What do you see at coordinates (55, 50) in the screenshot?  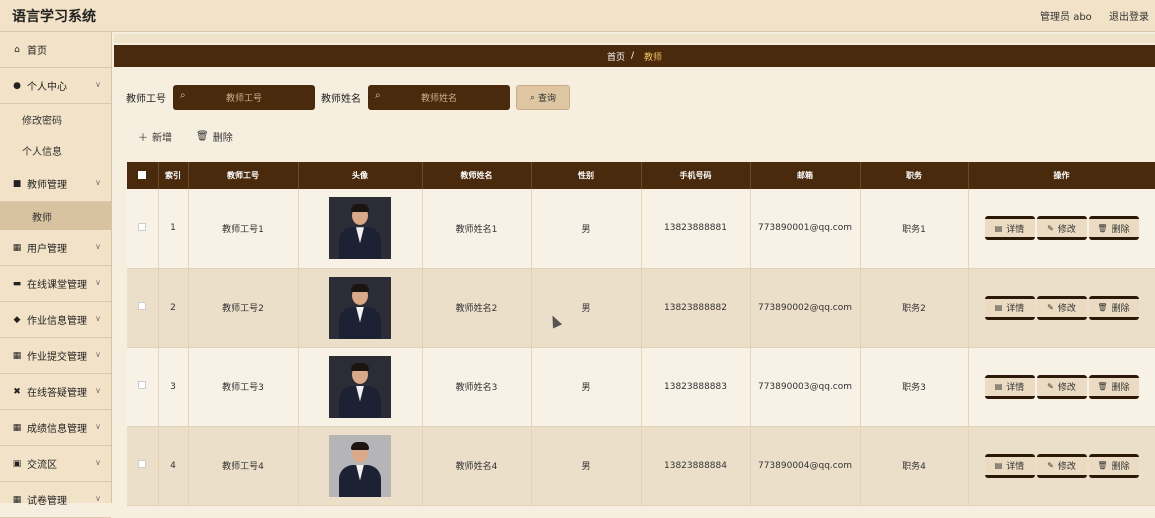 I see `sidebar-item: ⌂ 首页` at bounding box center [55, 50].